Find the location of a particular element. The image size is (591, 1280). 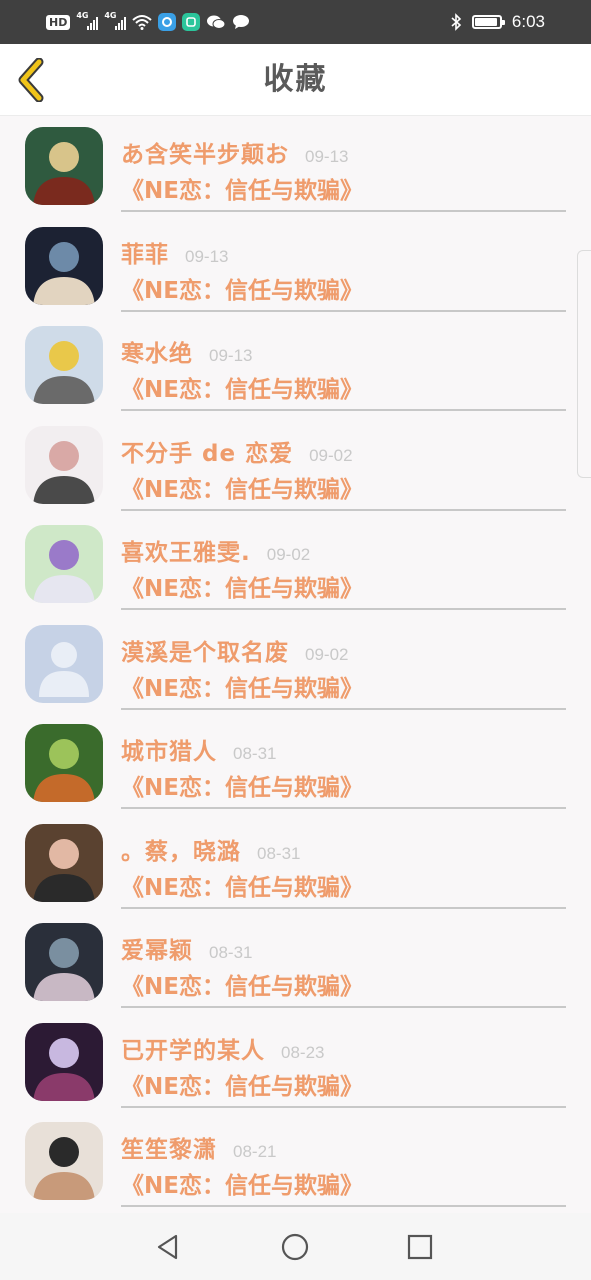

name-line: 爱幂颖 08-31 is located at coordinates (186, 948).